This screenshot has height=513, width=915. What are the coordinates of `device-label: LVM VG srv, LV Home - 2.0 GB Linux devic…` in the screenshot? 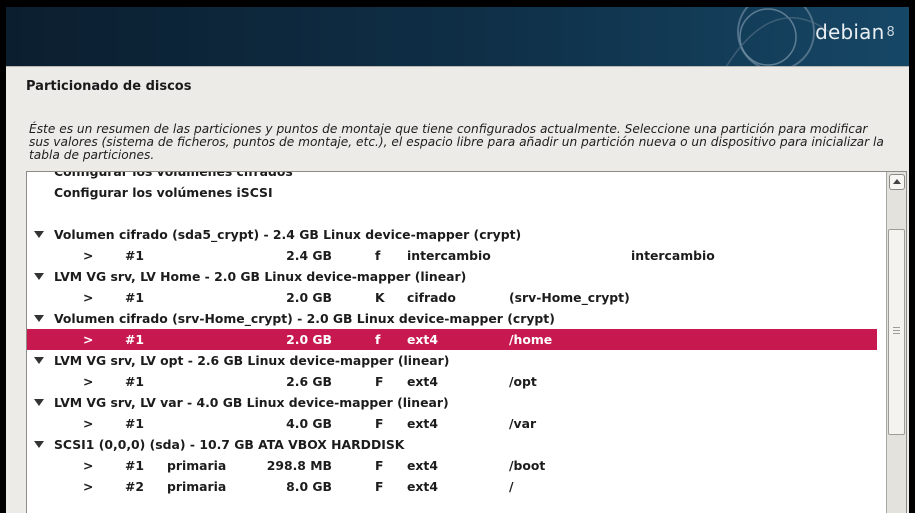 It's located at (260, 276).